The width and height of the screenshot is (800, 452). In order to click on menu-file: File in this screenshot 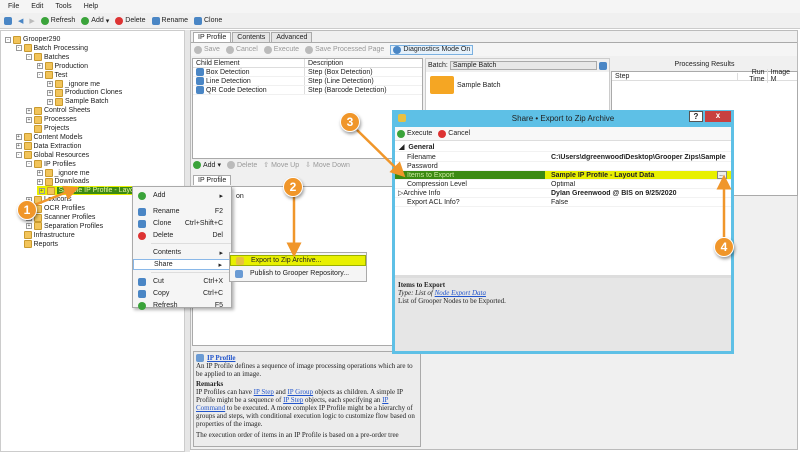, I will do `click(13, 6)`.